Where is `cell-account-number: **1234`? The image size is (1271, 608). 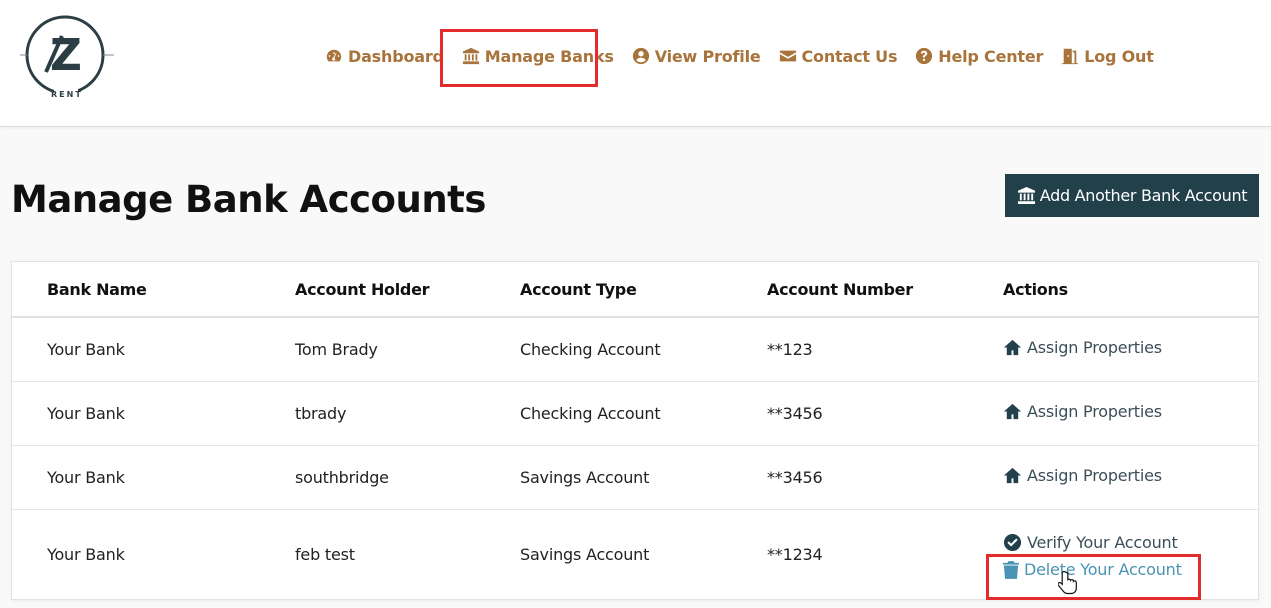 cell-account-number: **1234 is located at coordinates (795, 554).